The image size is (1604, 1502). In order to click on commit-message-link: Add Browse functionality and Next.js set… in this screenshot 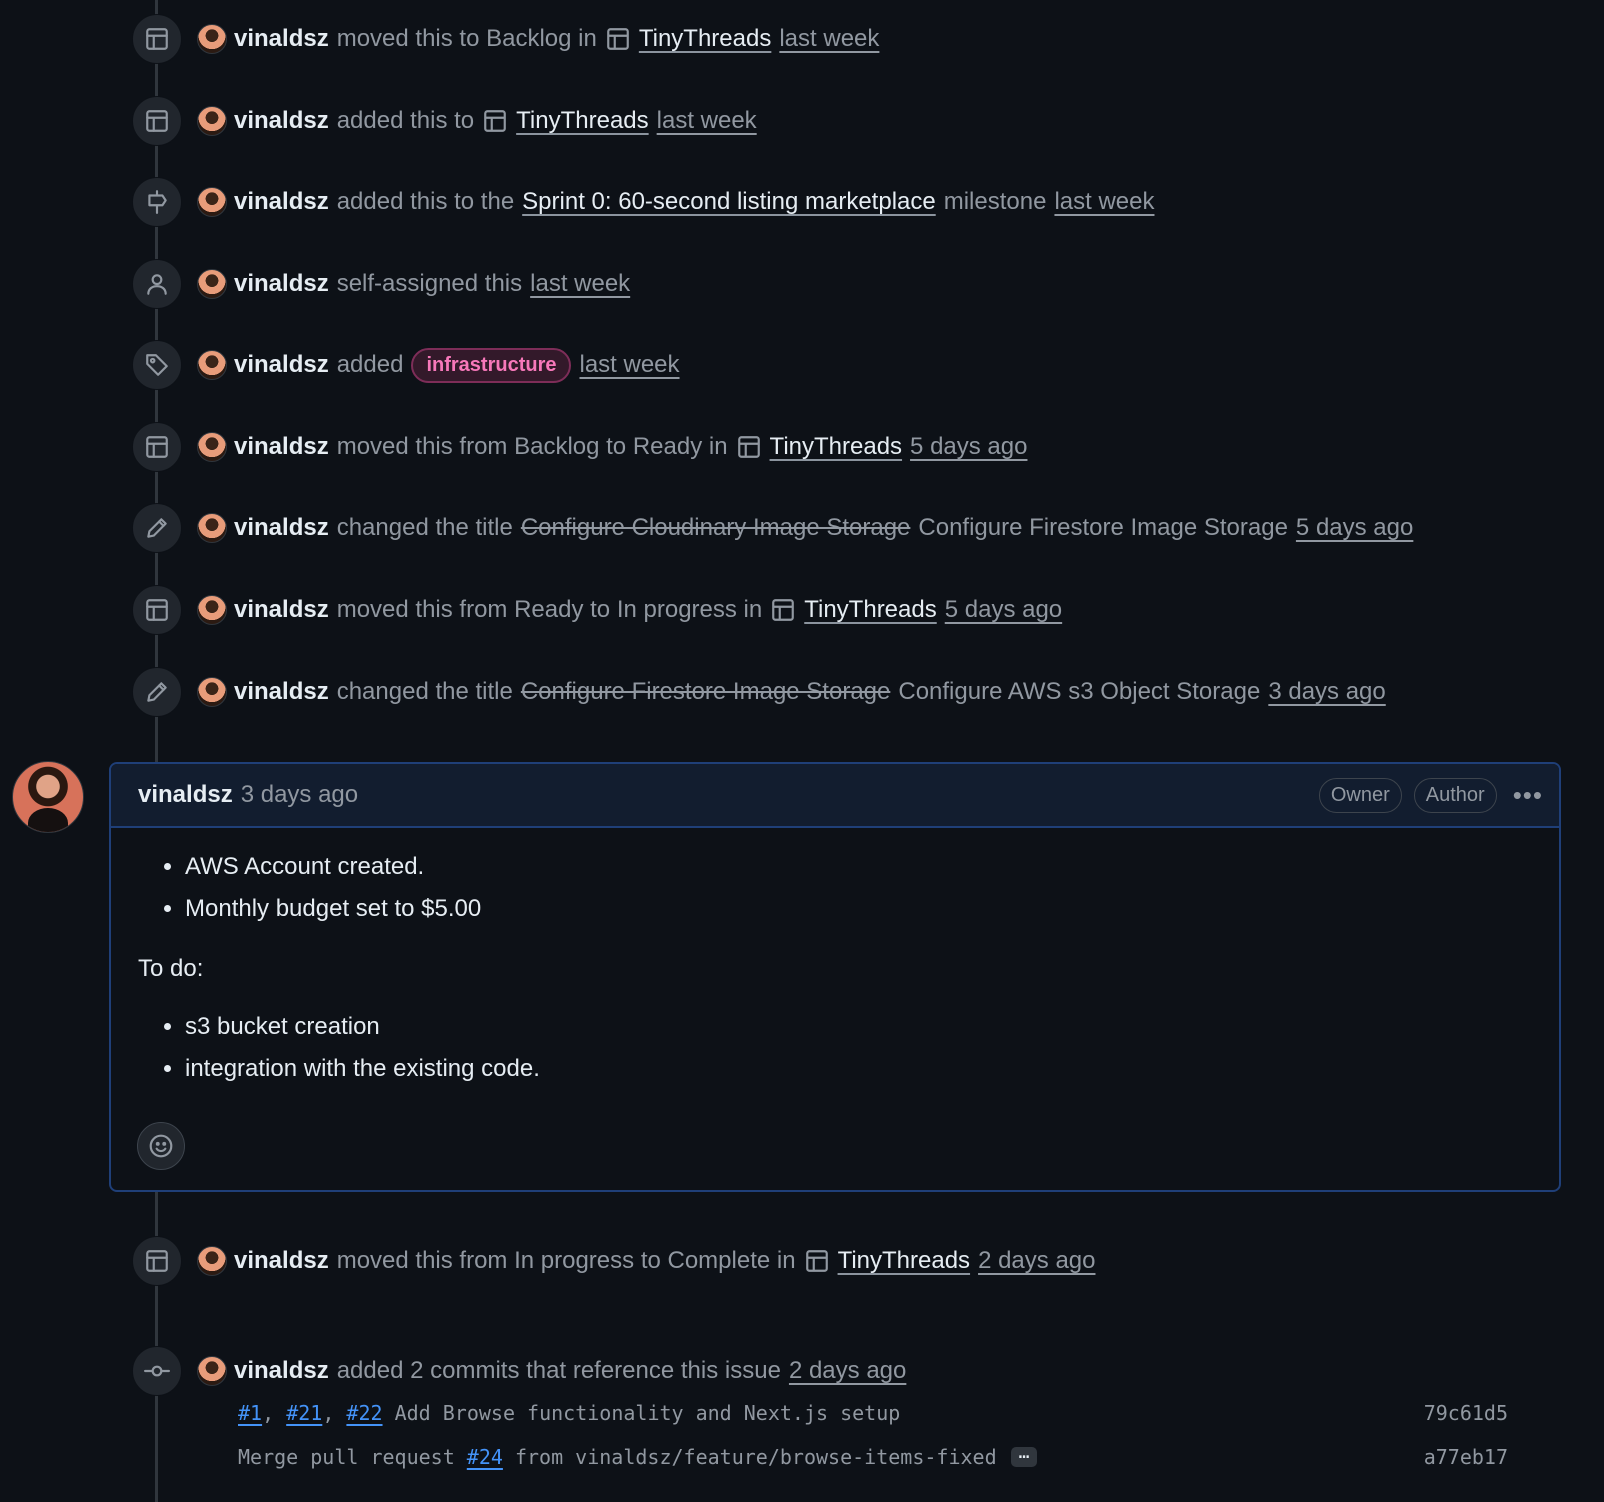, I will do `click(648, 1413)`.